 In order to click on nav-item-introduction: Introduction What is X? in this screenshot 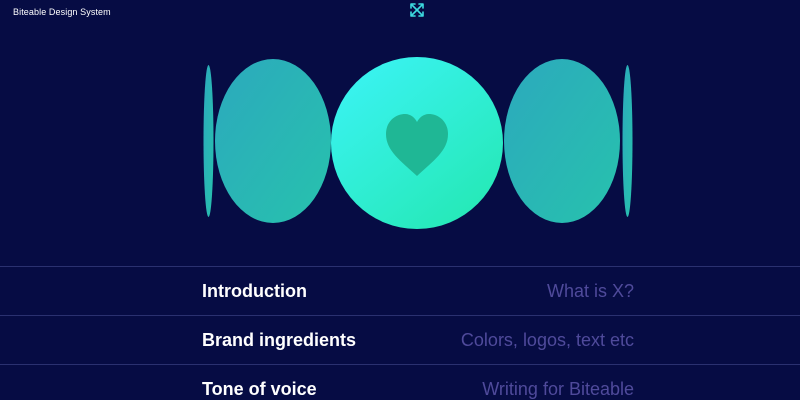, I will do `click(400, 290)`.